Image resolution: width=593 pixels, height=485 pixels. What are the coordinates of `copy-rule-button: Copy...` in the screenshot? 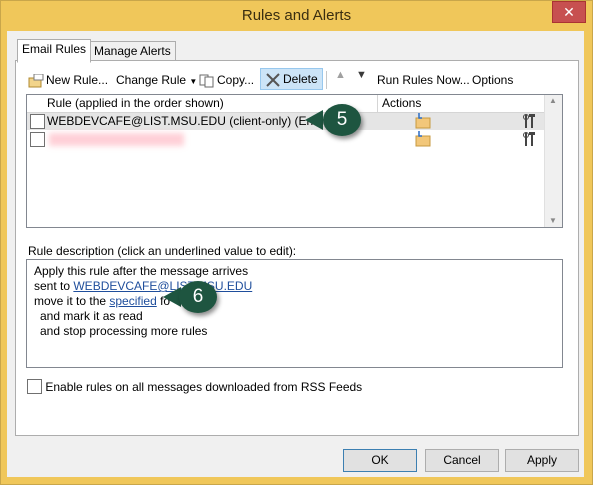 It's located at (226, 80).